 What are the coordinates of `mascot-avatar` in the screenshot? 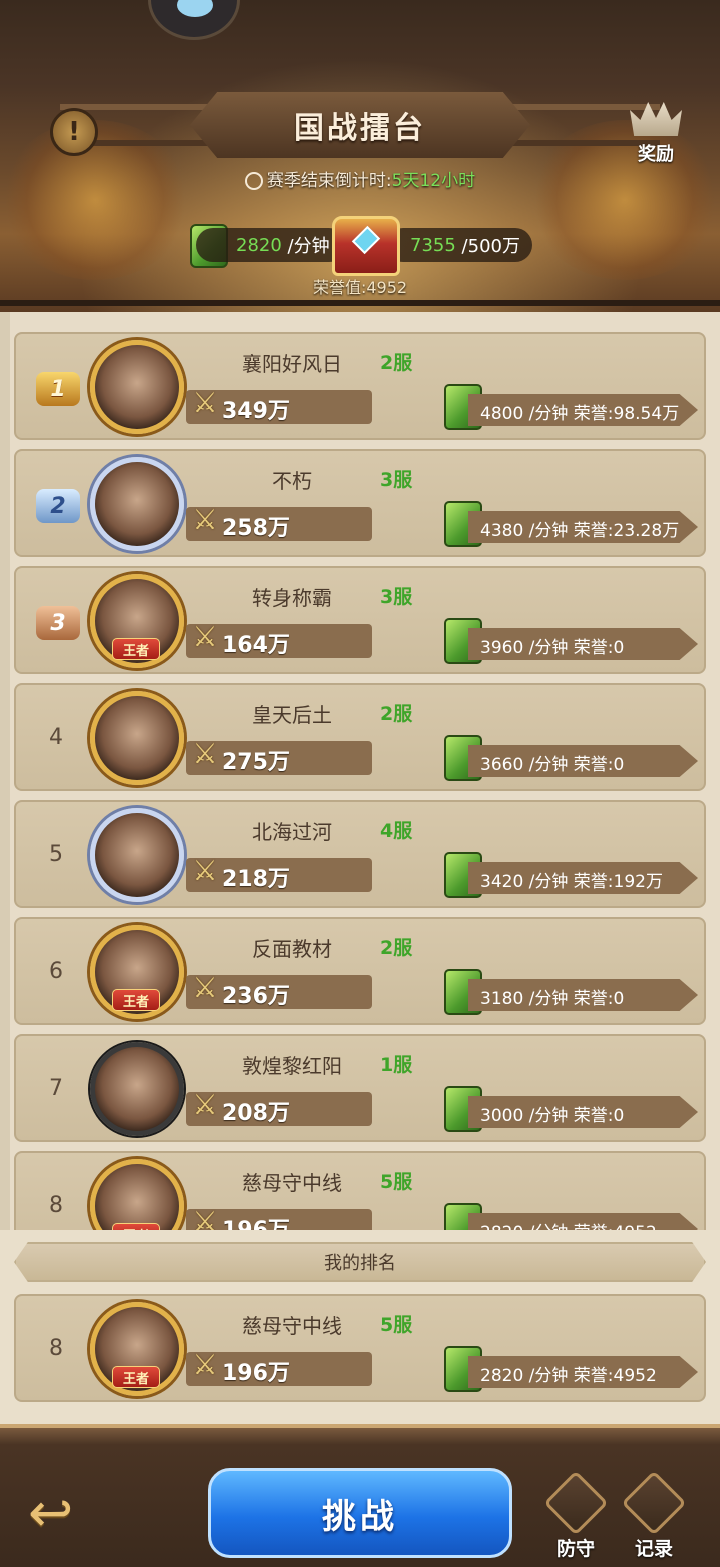 It's located at (194, 20).